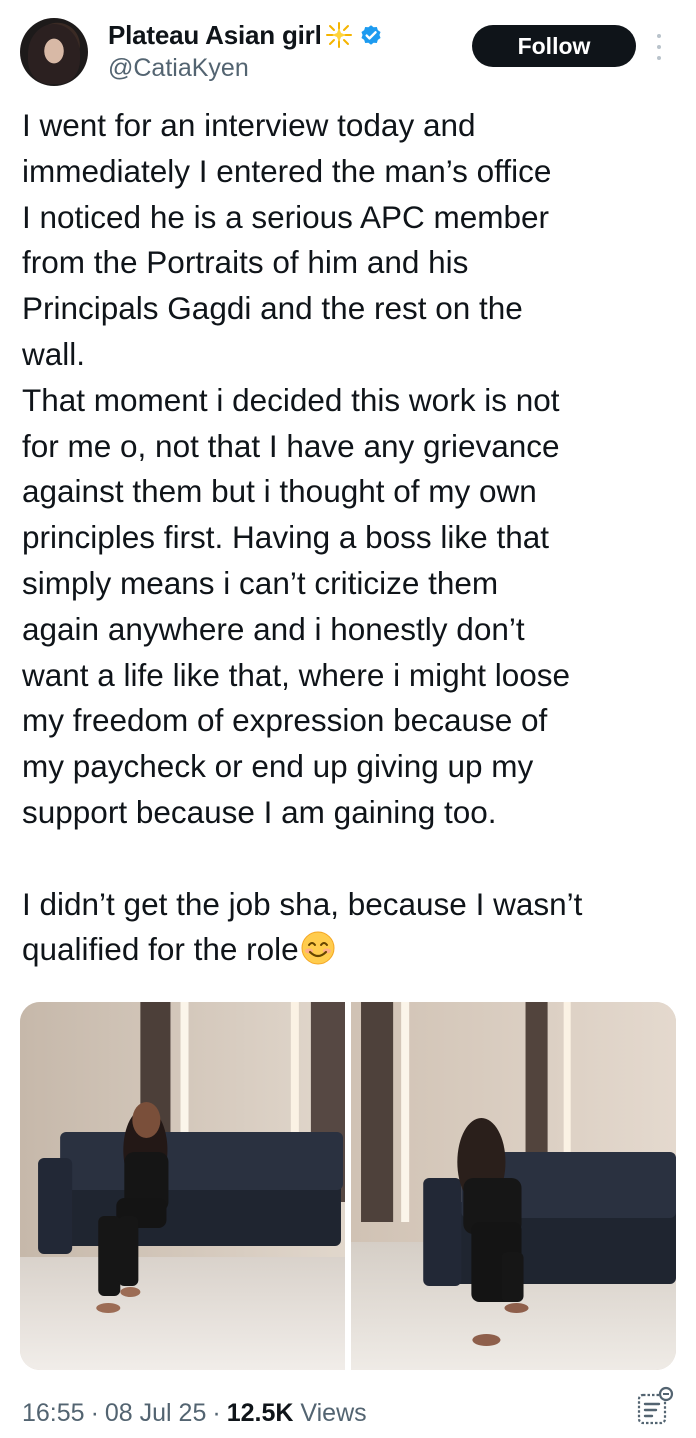 The height and width of the screenshot is (1438, 696). I want to click on author-handle: @CatiaKyen, so click(178, 68).